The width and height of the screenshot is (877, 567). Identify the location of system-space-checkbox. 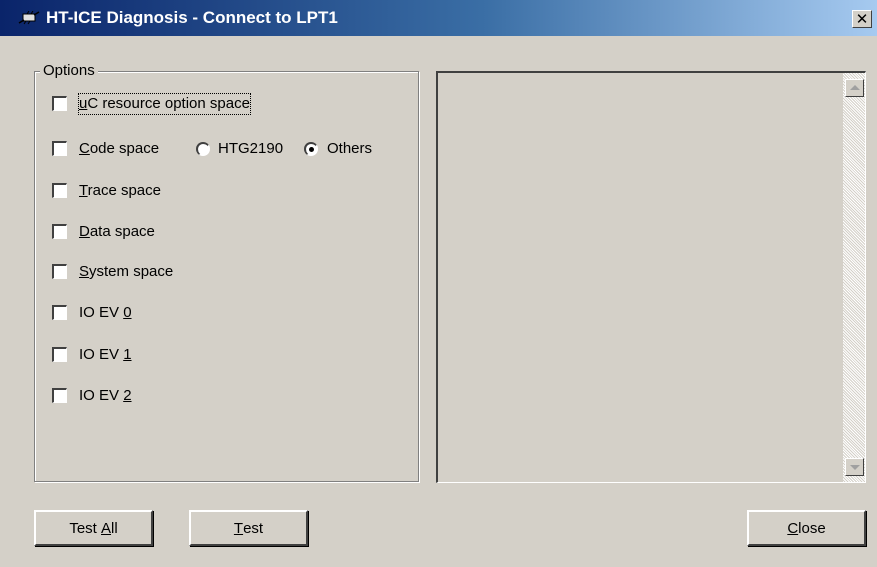
(59, 271).